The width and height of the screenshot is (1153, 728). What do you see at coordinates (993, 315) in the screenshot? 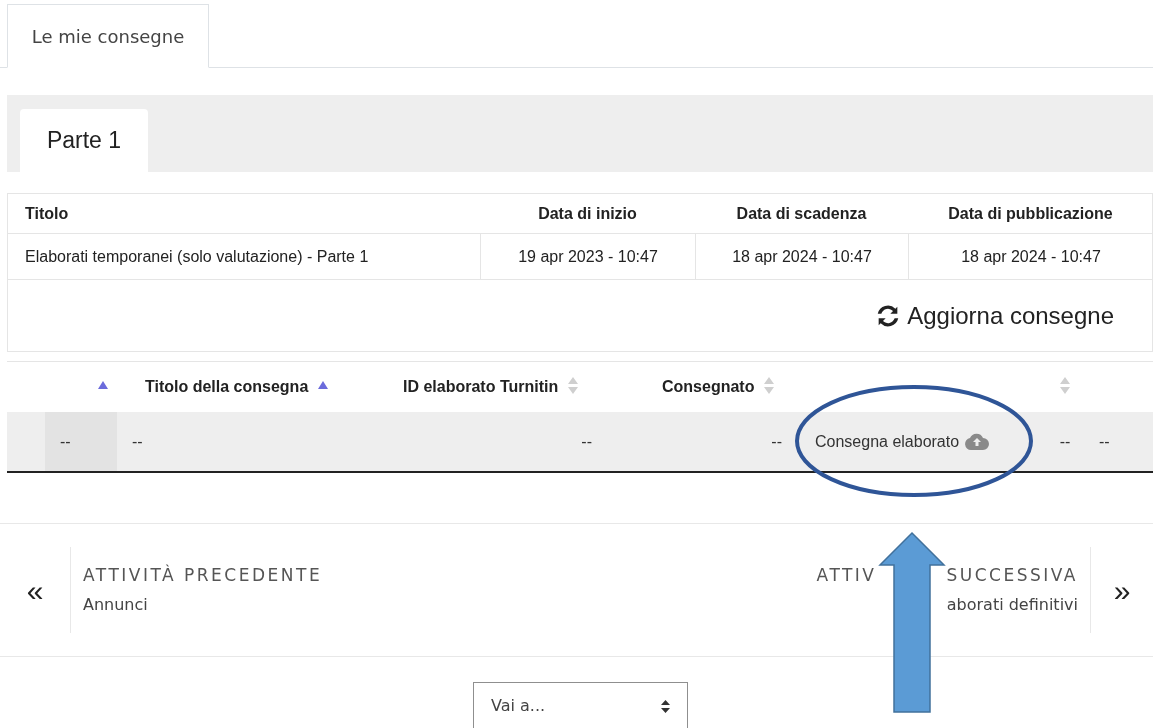
I see `refresh-button: Aggiorna consegne` at bounding box center [993, 315].